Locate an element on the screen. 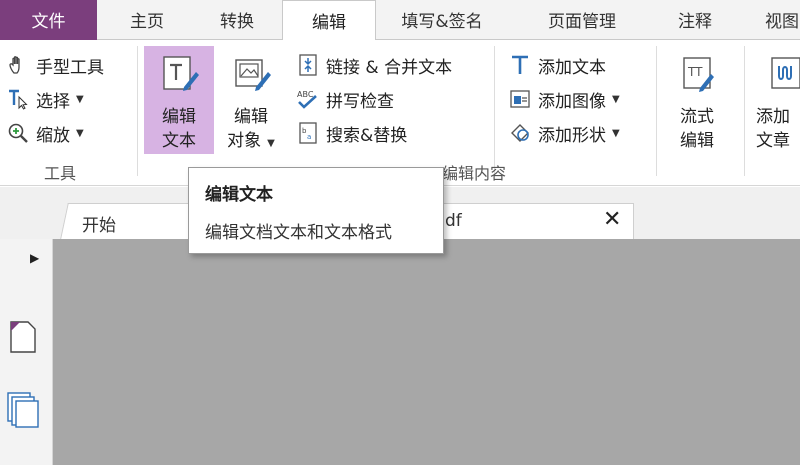 The width and height of the screenshot is (800, 465). edit-text-label-1: 编辑 is located at coordinates (179, 117).